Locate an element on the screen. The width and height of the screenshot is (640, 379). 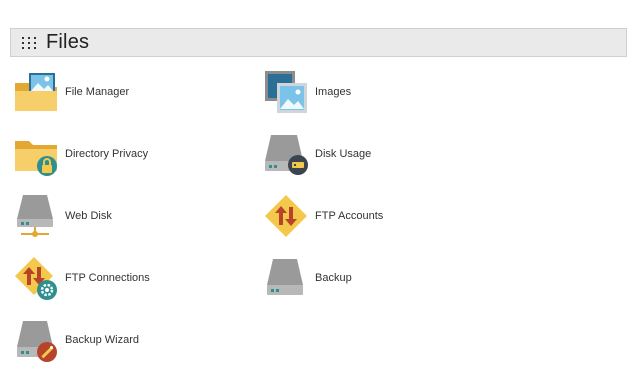
item-label: Backup Wizard is located at coordinates (102, 340).